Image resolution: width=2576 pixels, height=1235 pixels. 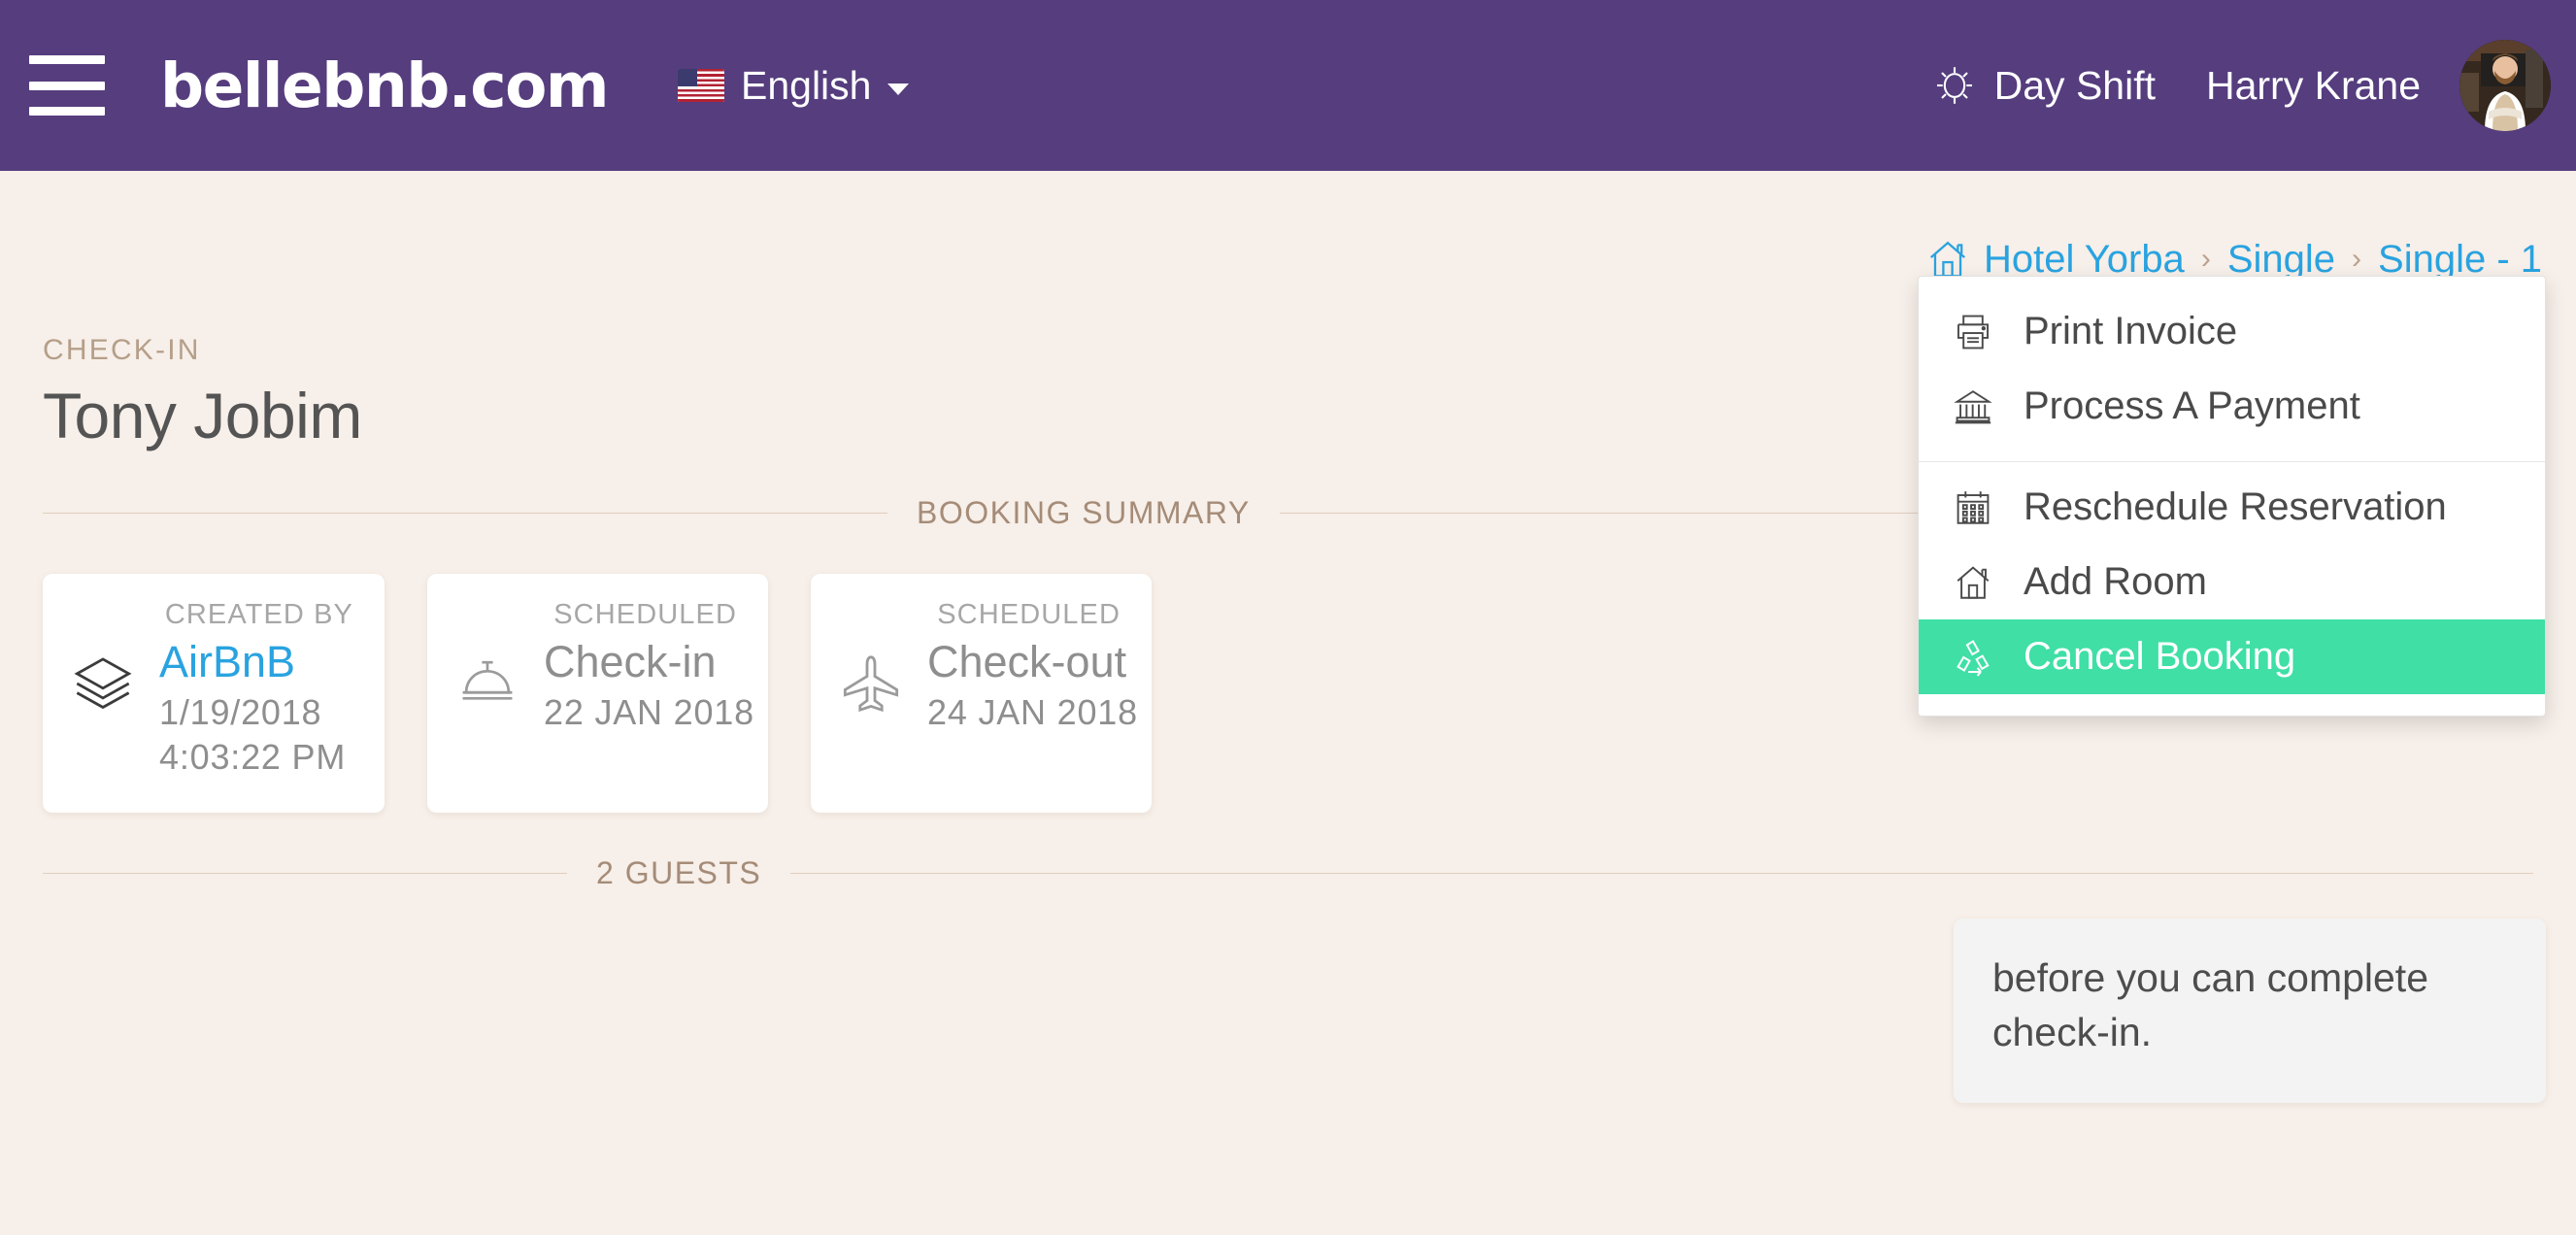 What do you see at coordinates (899, 89) in the screenshot?
I see `chevron-down-icon` at bounding box center [899, 89].